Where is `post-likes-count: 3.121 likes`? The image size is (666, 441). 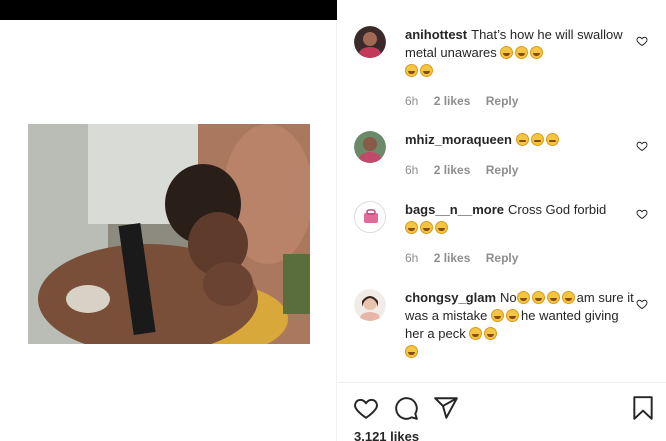
post-likes-count: 3.121 likes is located at coordinates (386, 435).